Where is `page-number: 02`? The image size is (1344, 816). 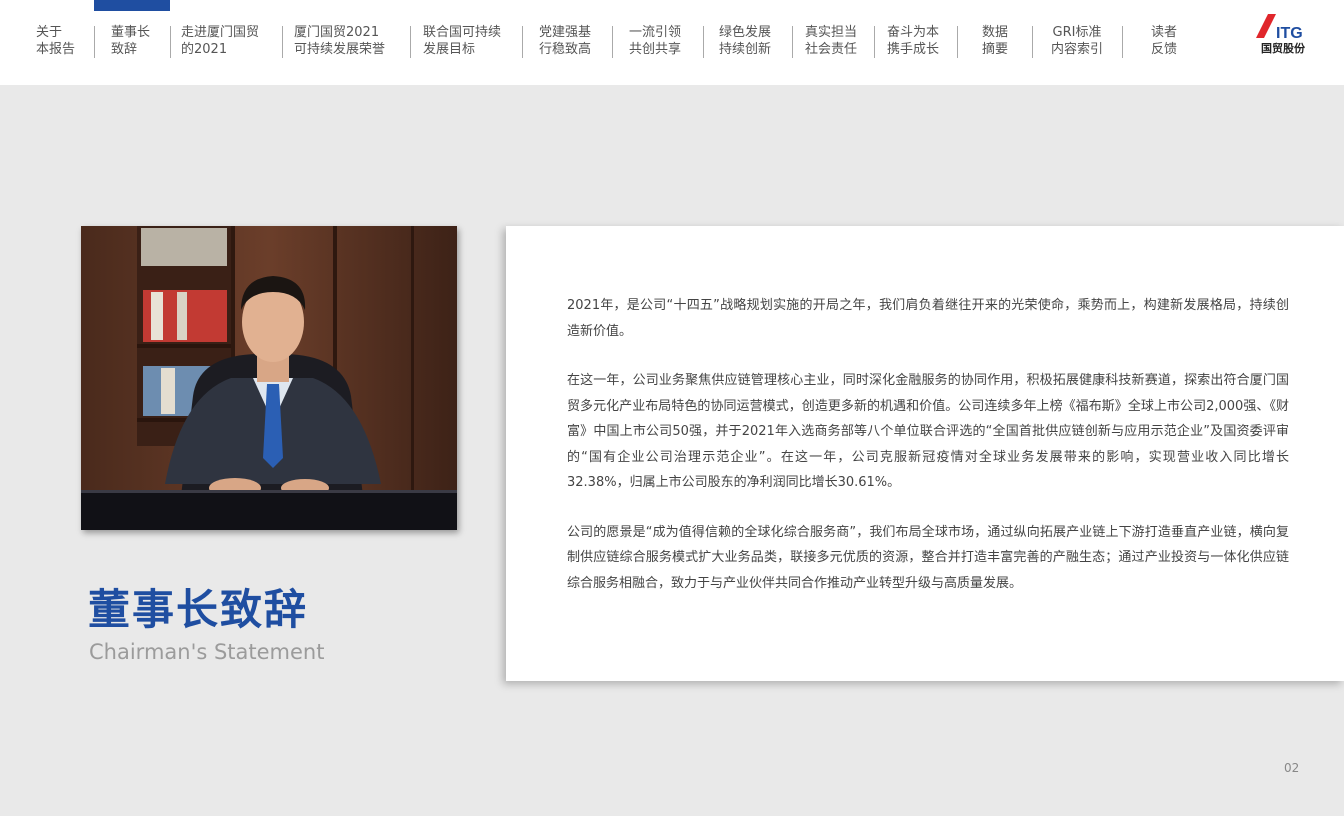 page-number: 02 is located at coordinates (1292, 768).